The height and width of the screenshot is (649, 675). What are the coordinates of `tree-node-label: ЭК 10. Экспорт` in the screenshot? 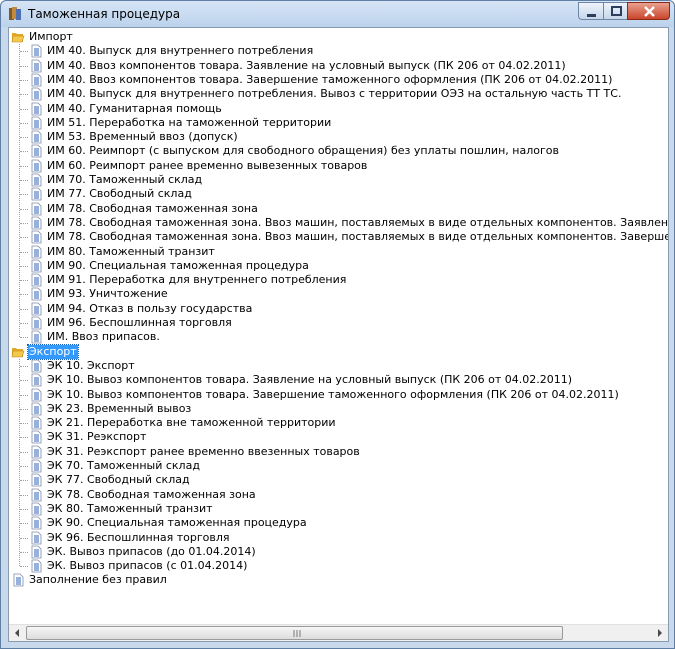 It's located at (91, 365).